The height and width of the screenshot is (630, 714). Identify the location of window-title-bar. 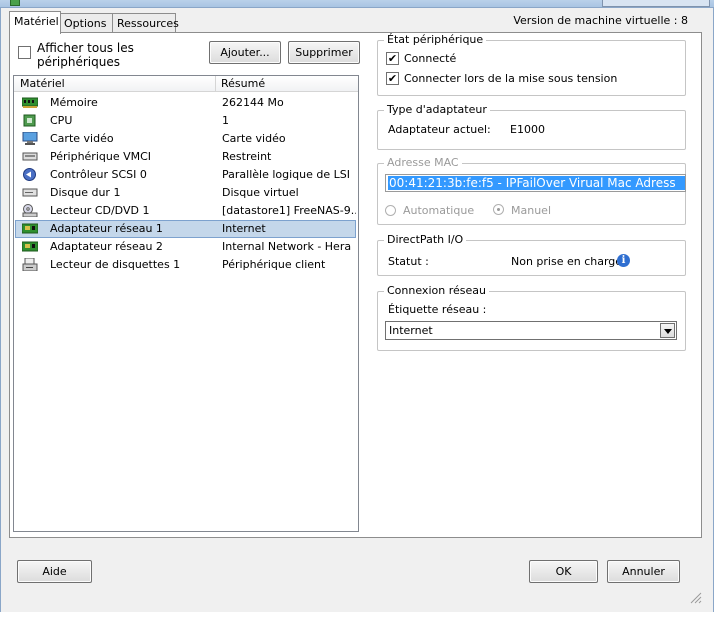
(357, 4).